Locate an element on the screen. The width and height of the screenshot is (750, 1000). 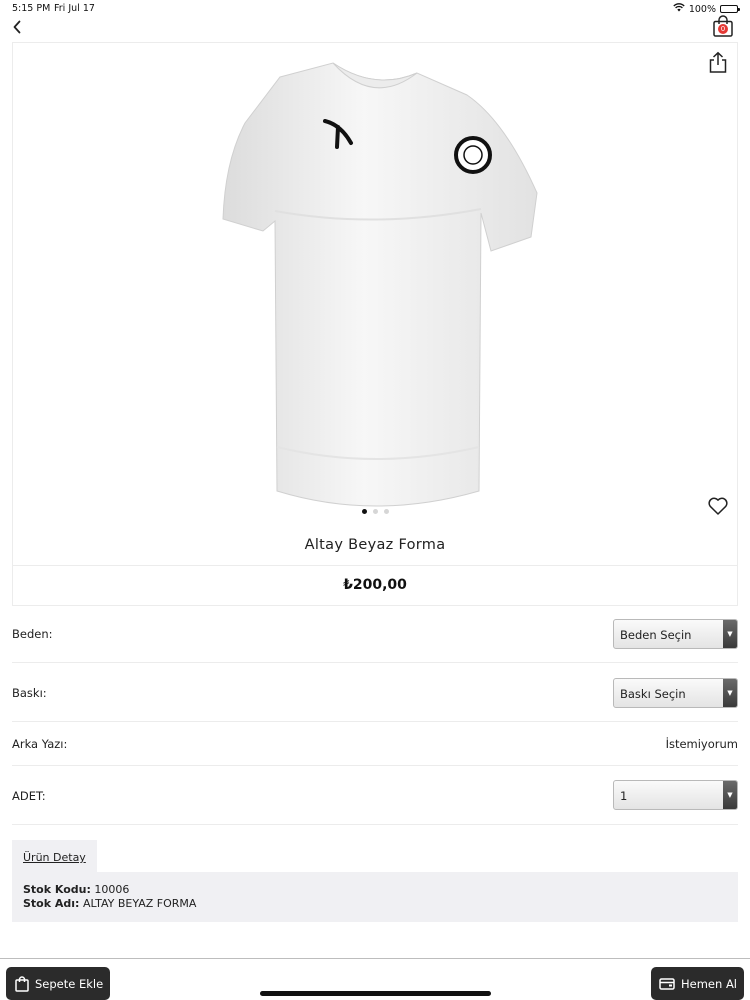
heart-icon is located at coordinates (718, 506).